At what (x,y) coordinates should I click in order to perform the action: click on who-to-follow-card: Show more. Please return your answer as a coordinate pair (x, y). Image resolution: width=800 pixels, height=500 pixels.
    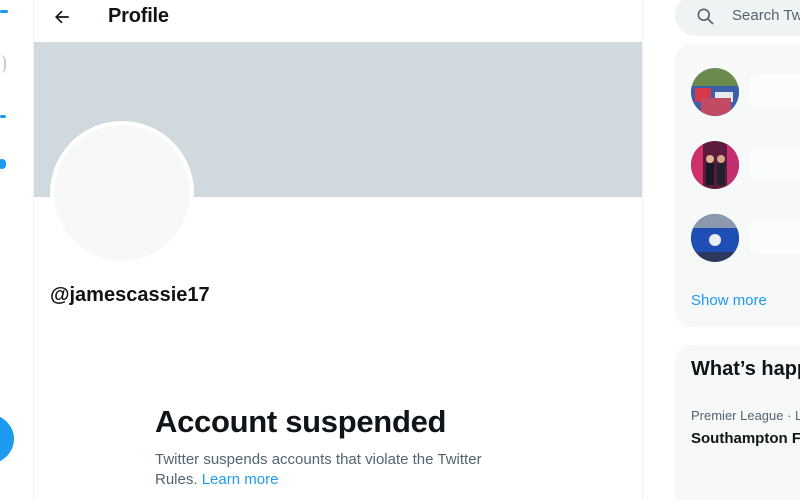
    Looking at the image, I should click on (737, 185).